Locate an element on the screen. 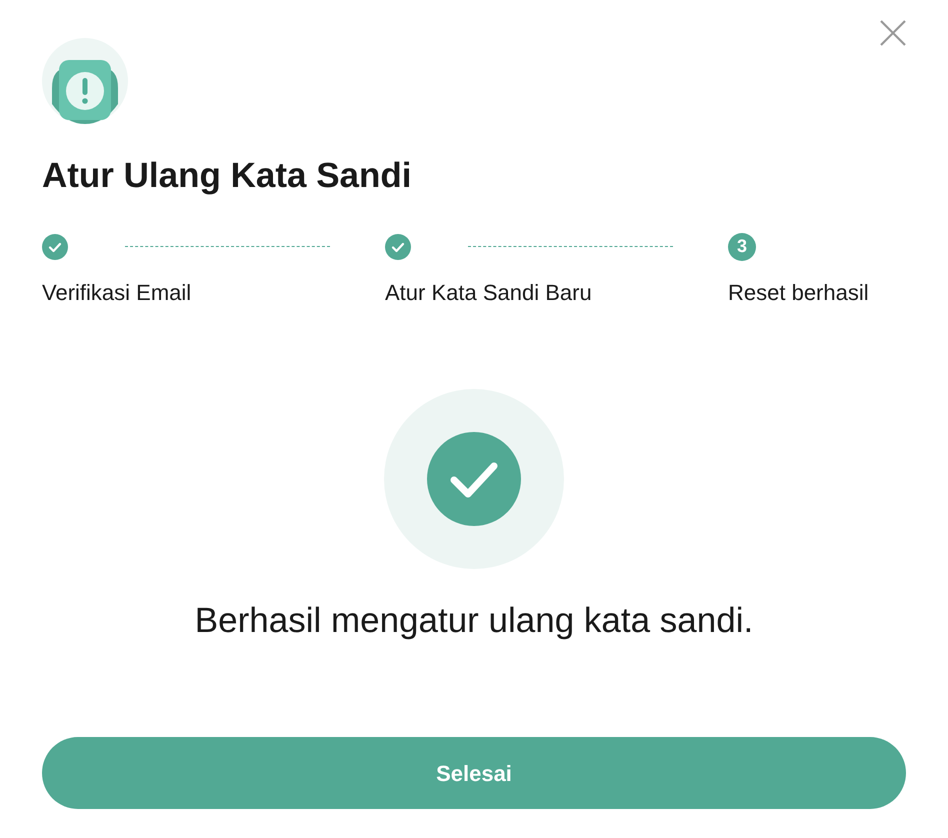 The image size is (948, 838). step-label: Atur Kata Sandi Baru is located at coordinates (488, 292).